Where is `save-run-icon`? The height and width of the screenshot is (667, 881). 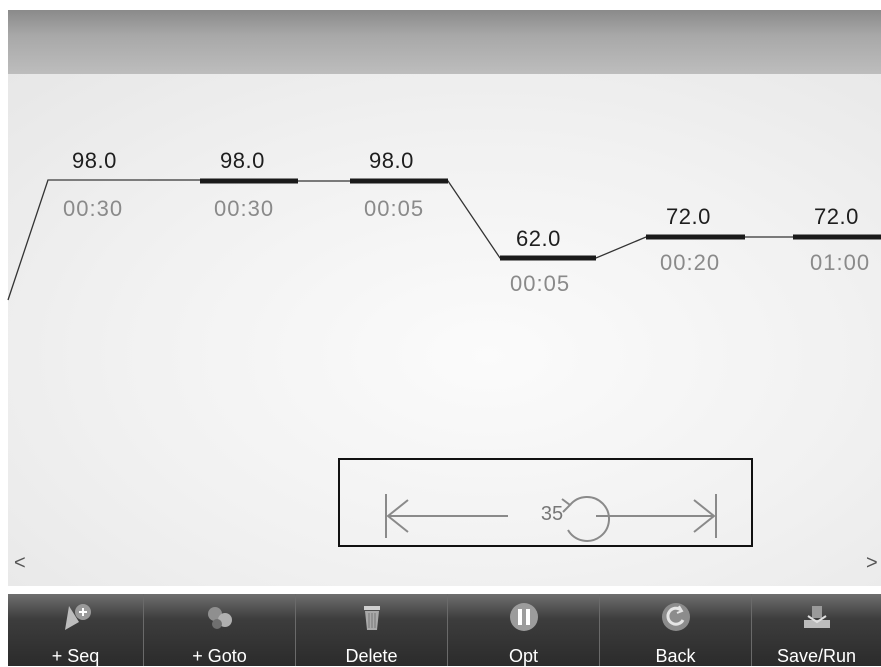 save-run-icon is located at coordinates (816, 617).